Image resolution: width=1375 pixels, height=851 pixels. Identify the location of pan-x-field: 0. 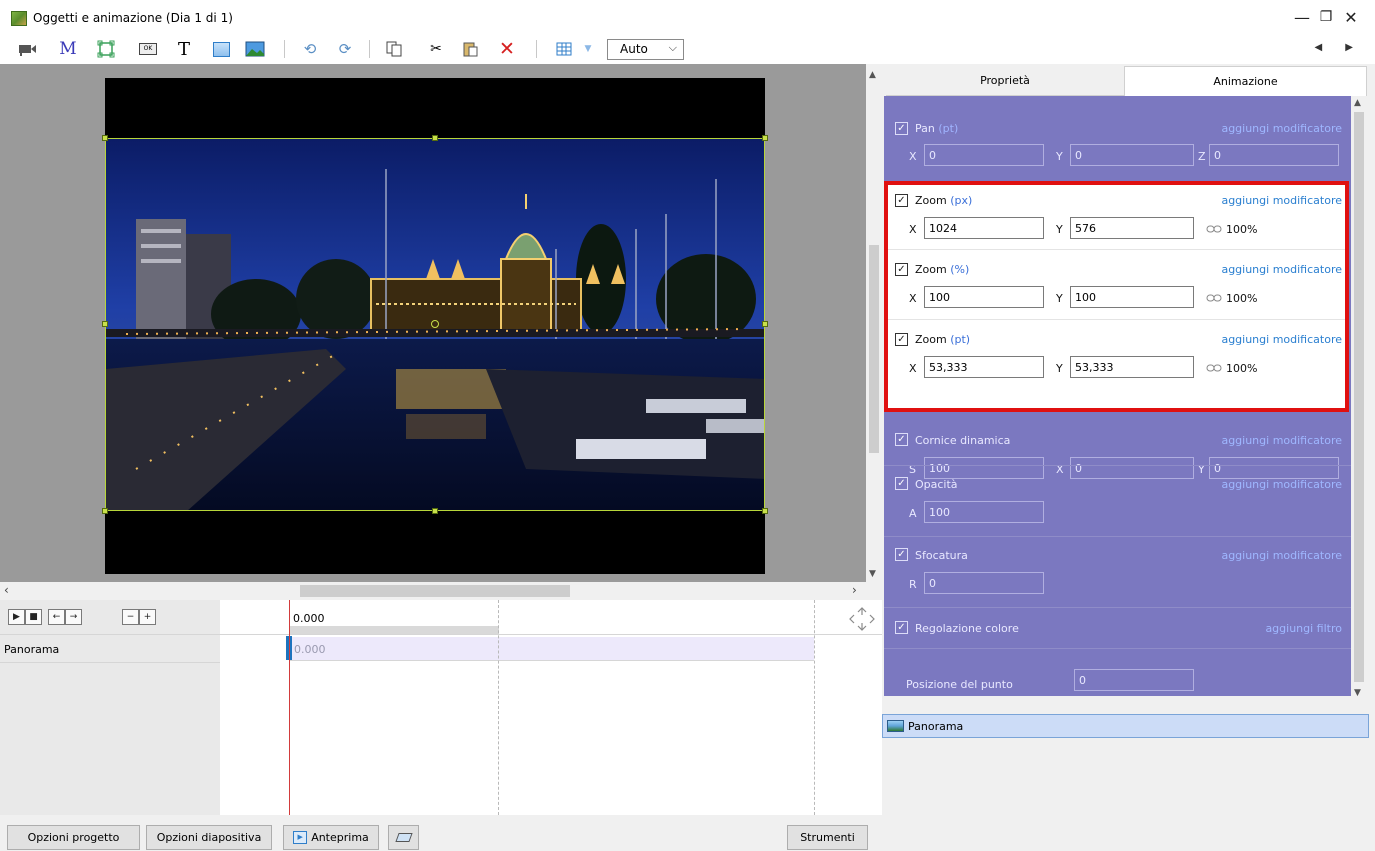
(984, 155).